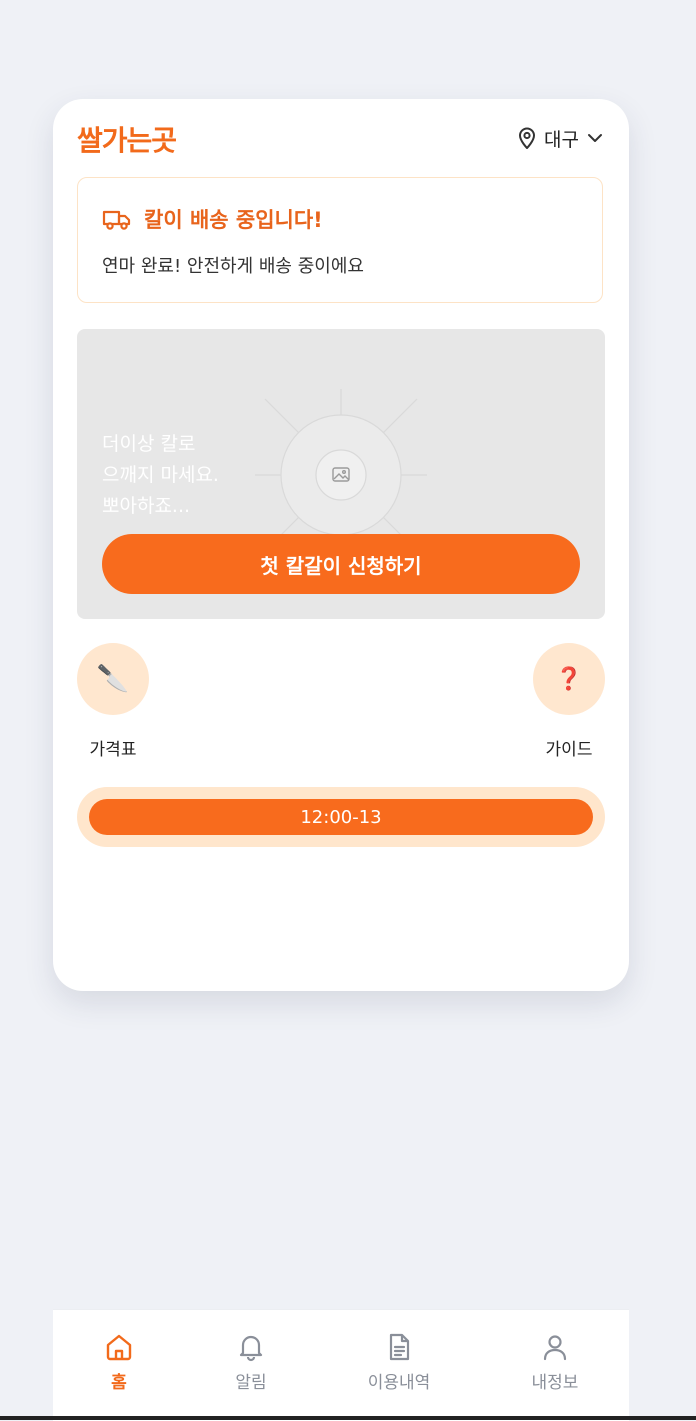 This screenshot has height=1421, width=696. What do you see at coordinates (113, 701) in the screenshot?
I see `quick-menu-price-list: 🔪 가격표` at bounding box center [113, 701].